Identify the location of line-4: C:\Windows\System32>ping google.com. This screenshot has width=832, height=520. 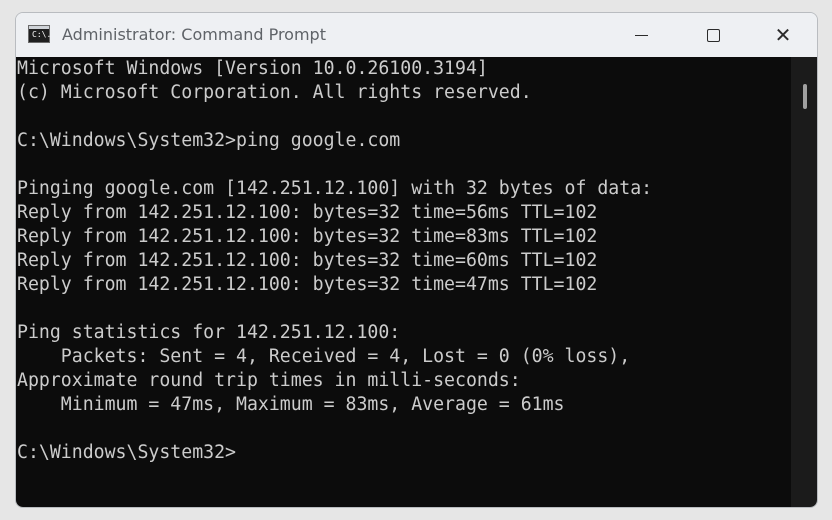
(209, 140).